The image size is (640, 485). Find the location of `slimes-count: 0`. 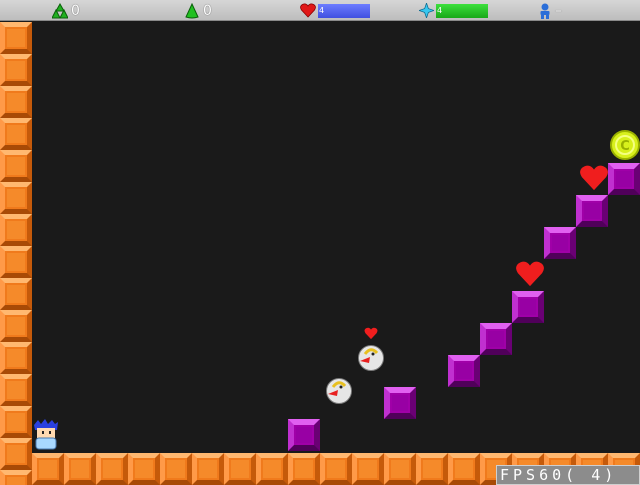

slimes-count: 0 is located at coordinates (207, 10).